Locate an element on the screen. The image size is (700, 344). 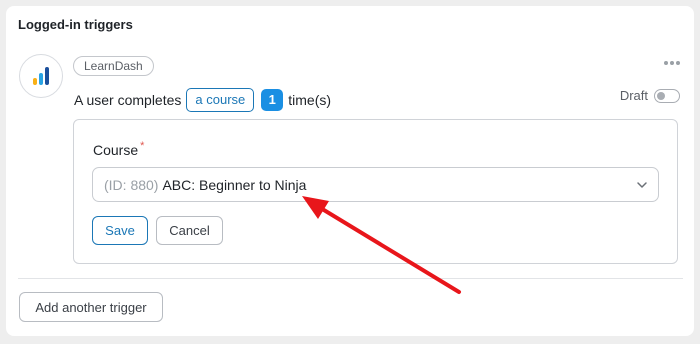
sentence-suffix: time(s) is located at coordinates (310, 100).